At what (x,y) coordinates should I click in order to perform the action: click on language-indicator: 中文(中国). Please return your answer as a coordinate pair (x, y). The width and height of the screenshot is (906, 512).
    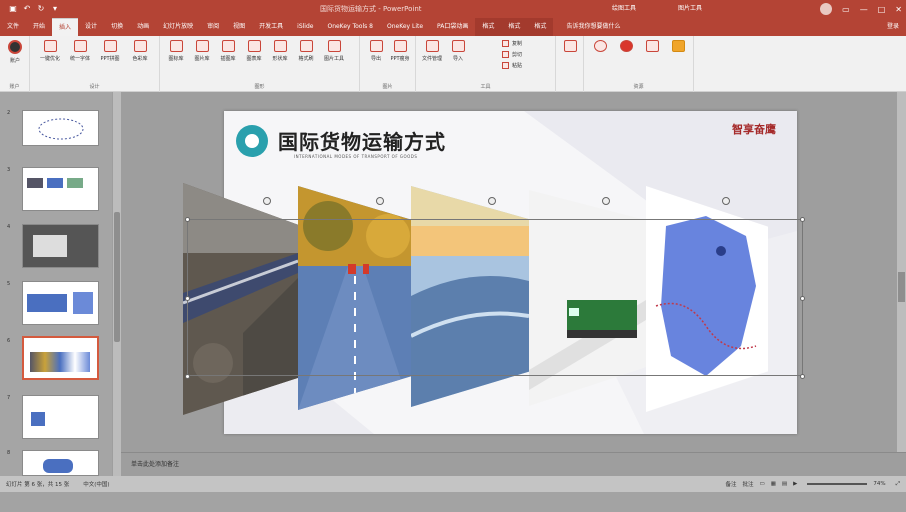
    Looking at the image, I should click on (96, 484).